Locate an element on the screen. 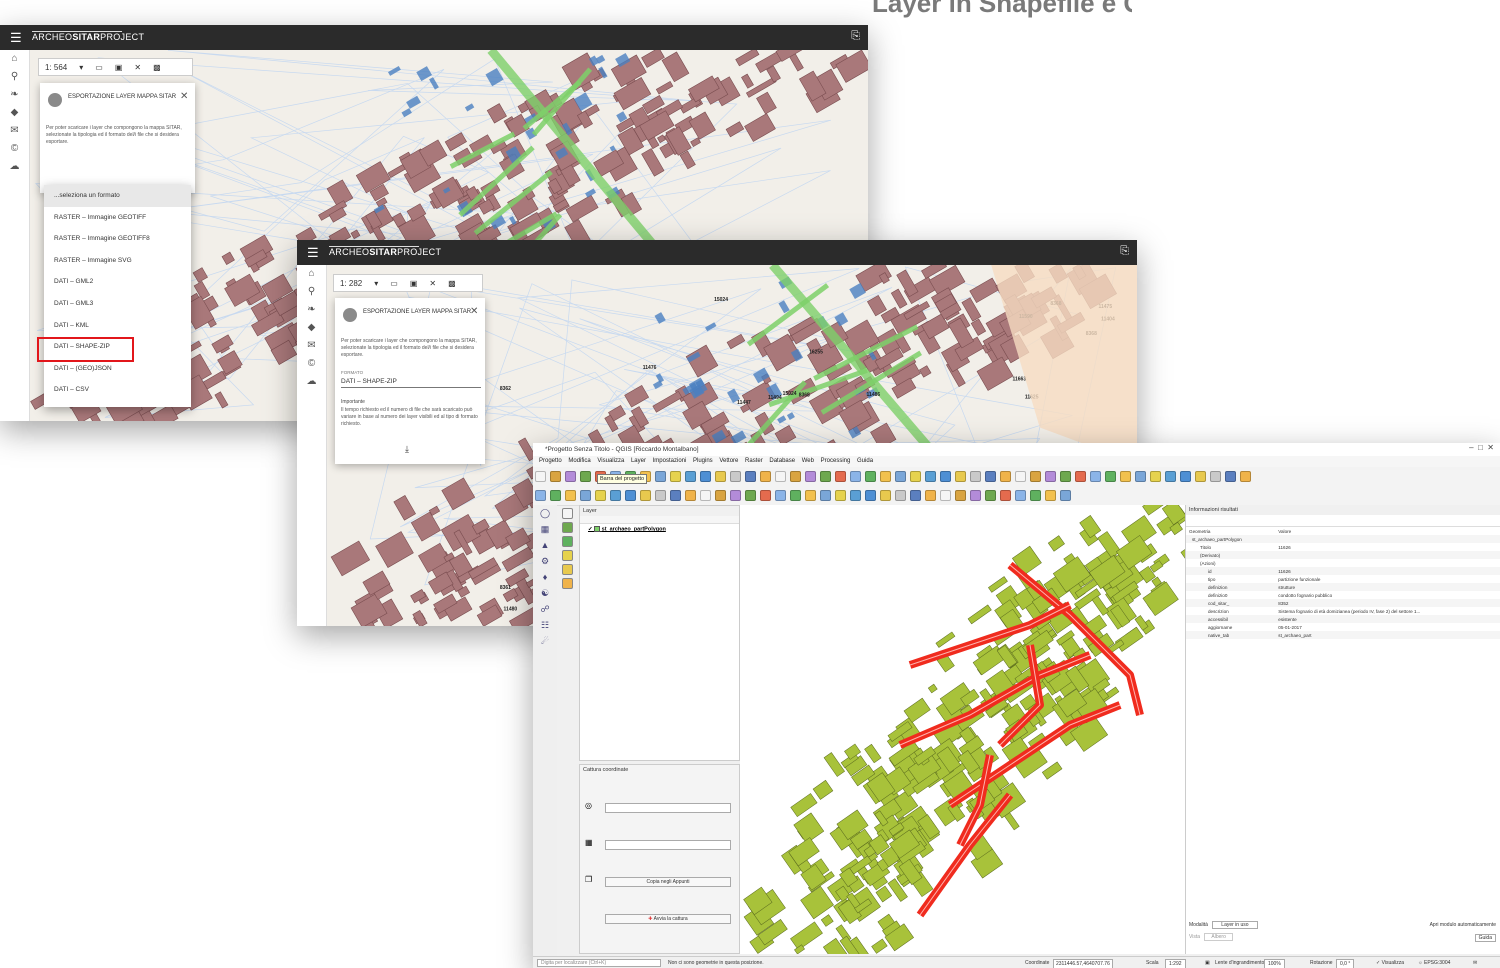 This screenshot has height=968, width=1500. format-option: DATI – CSV is located at coordinates (117, 390).